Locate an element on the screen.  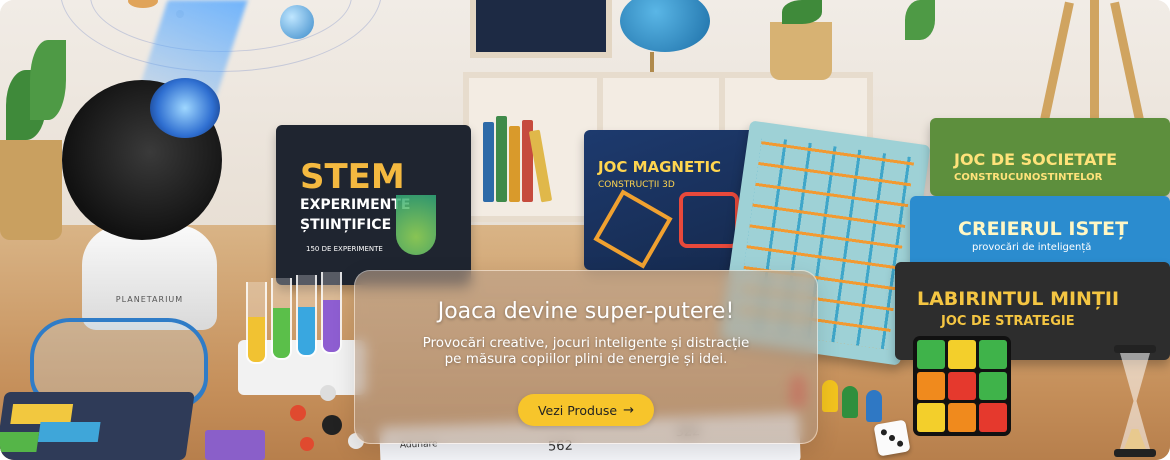
stem-box-line2: ȘTIINȚIFICE is located at coordinates (346, 225).